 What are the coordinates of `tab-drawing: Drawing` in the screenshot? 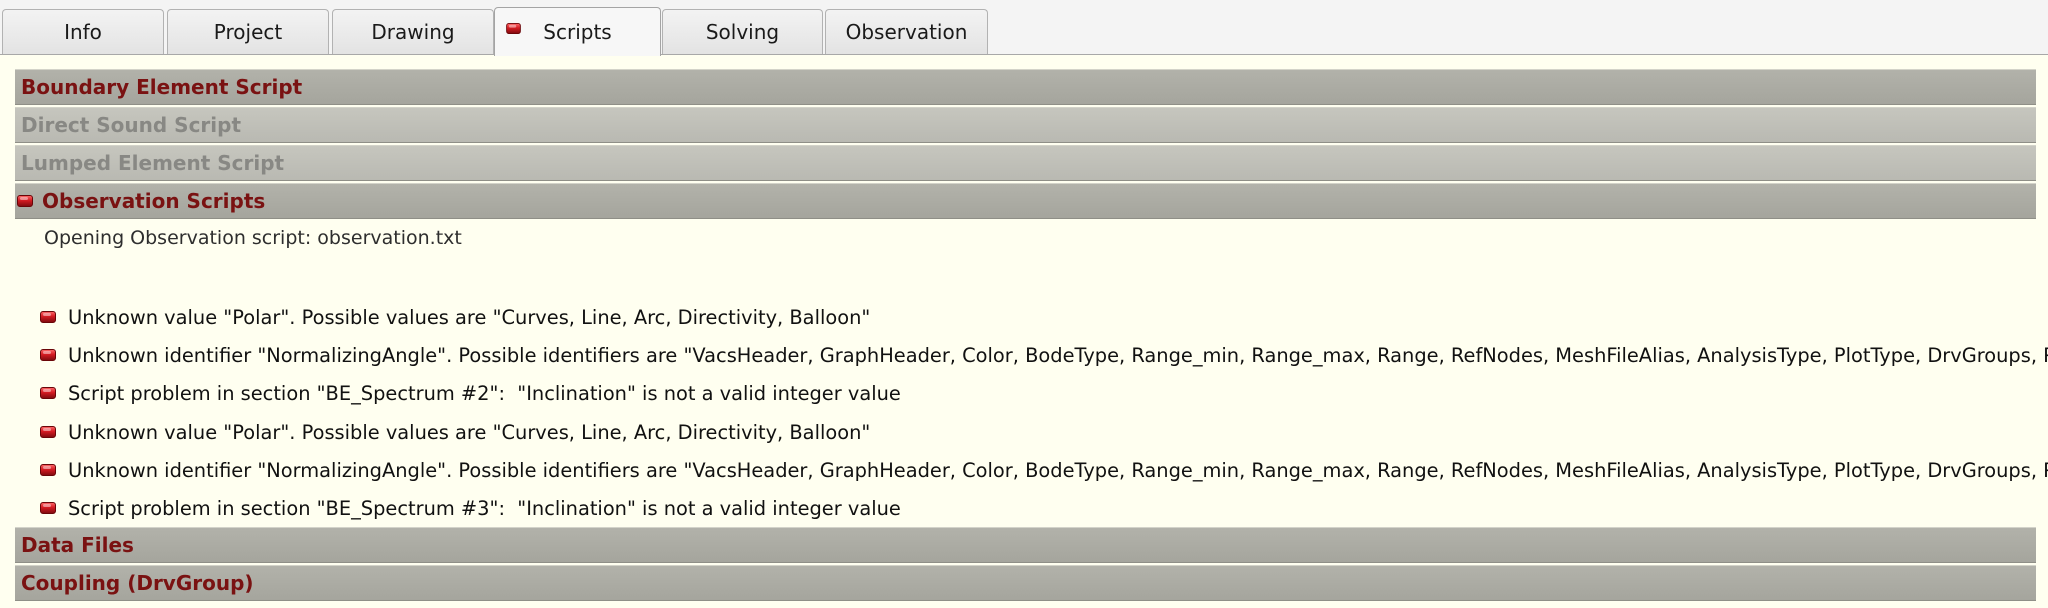 It's located at (413, 31).